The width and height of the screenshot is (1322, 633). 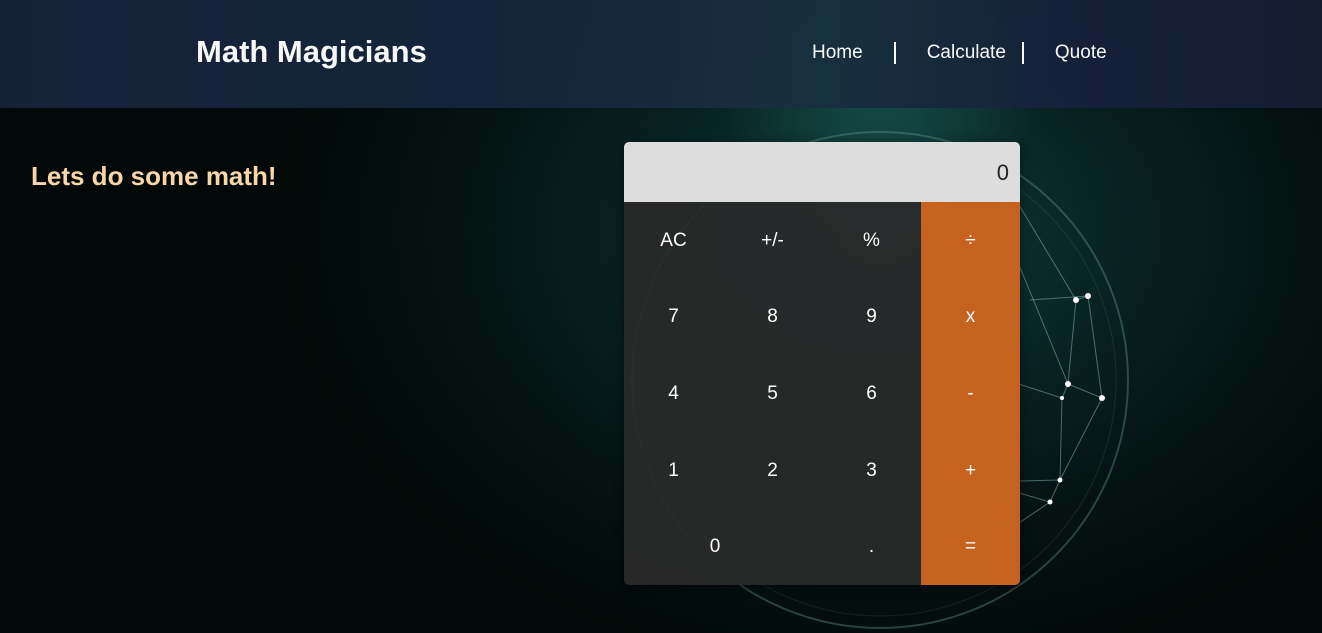 I want to click on key-4: 4, so click(x=673, y=393).